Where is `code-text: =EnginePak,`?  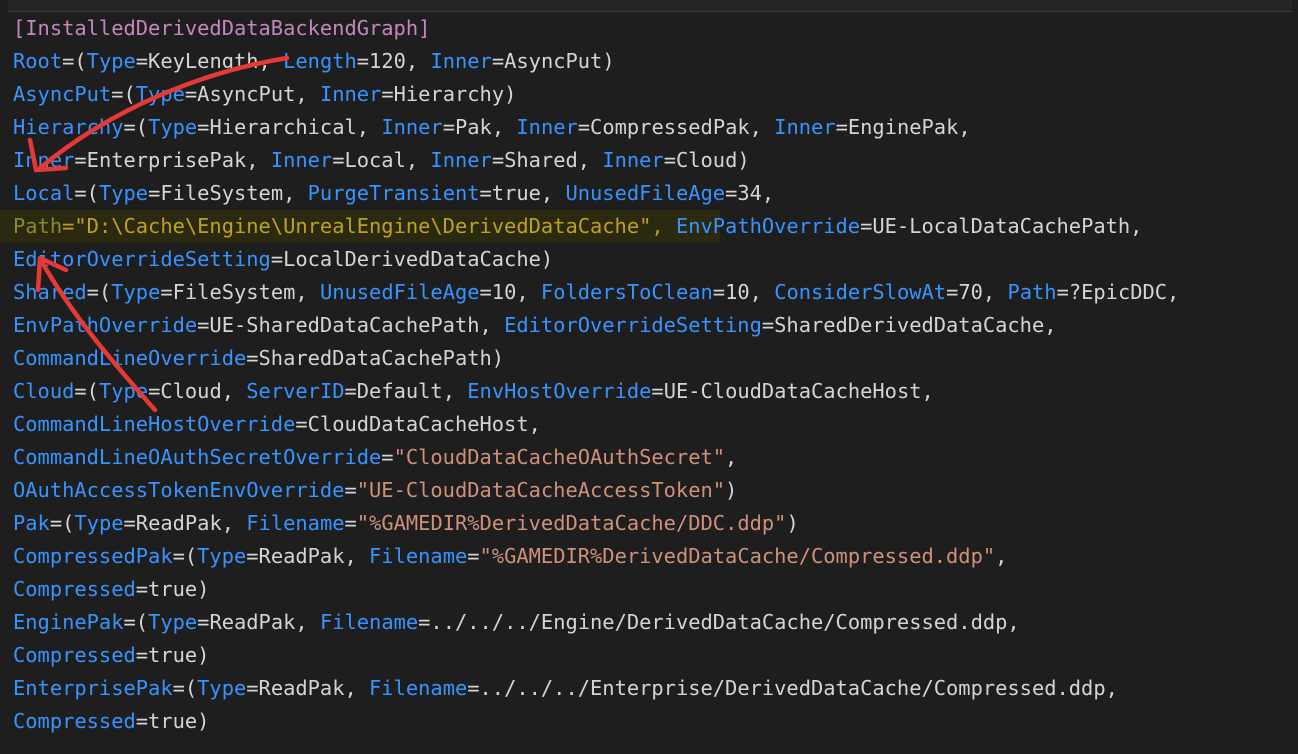 code-text: =EnginePak, is located at coordinates (903, 127).